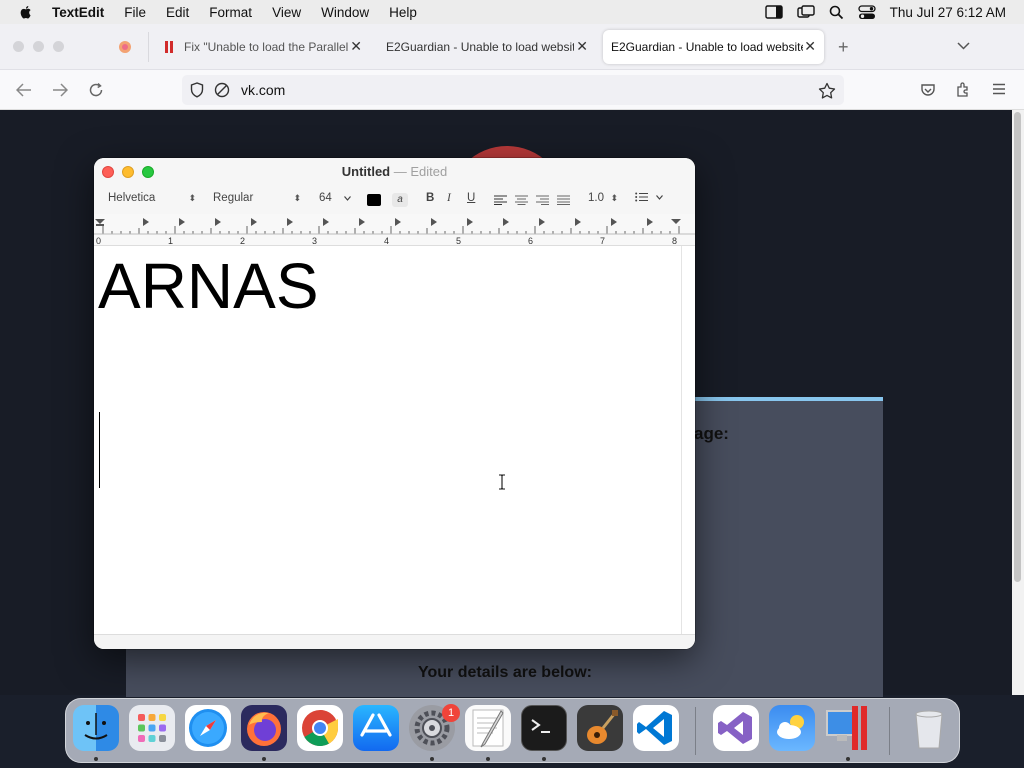 This screenshot has width=1024, height=768. Describe the element at coordinates (108, 172) in the screenshot. I see `window-close-button` at that location.